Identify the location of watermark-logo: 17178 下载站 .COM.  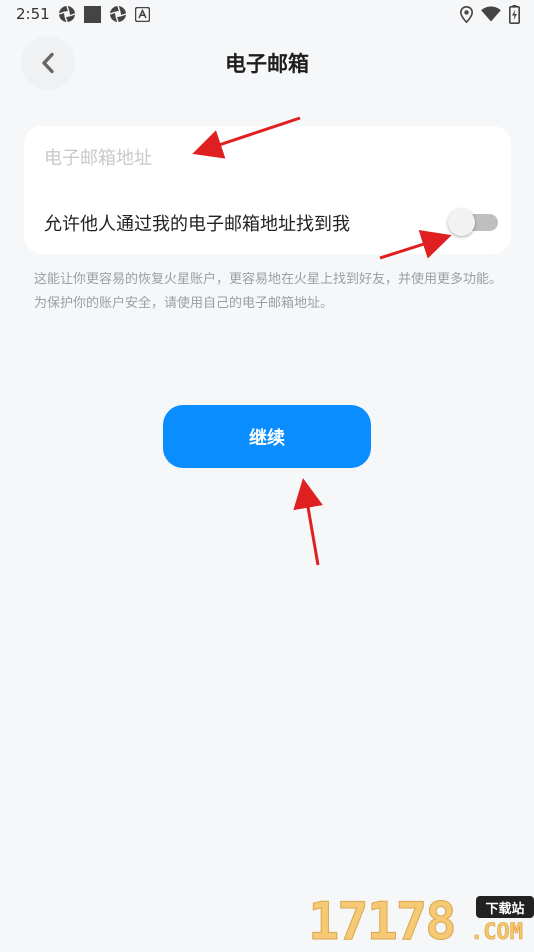
(421, 920).